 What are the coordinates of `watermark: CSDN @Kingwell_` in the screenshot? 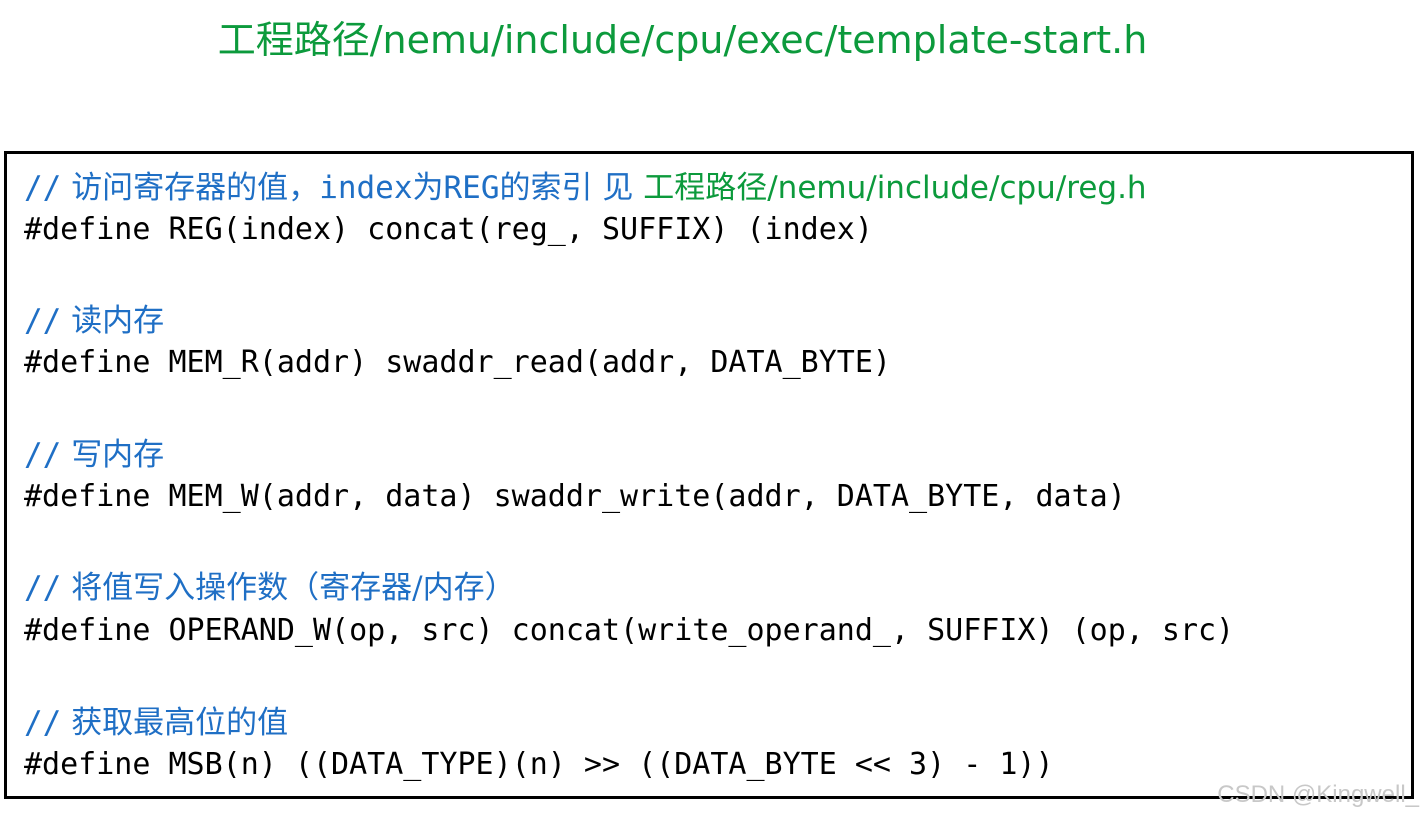 It's located at (1318, 794).